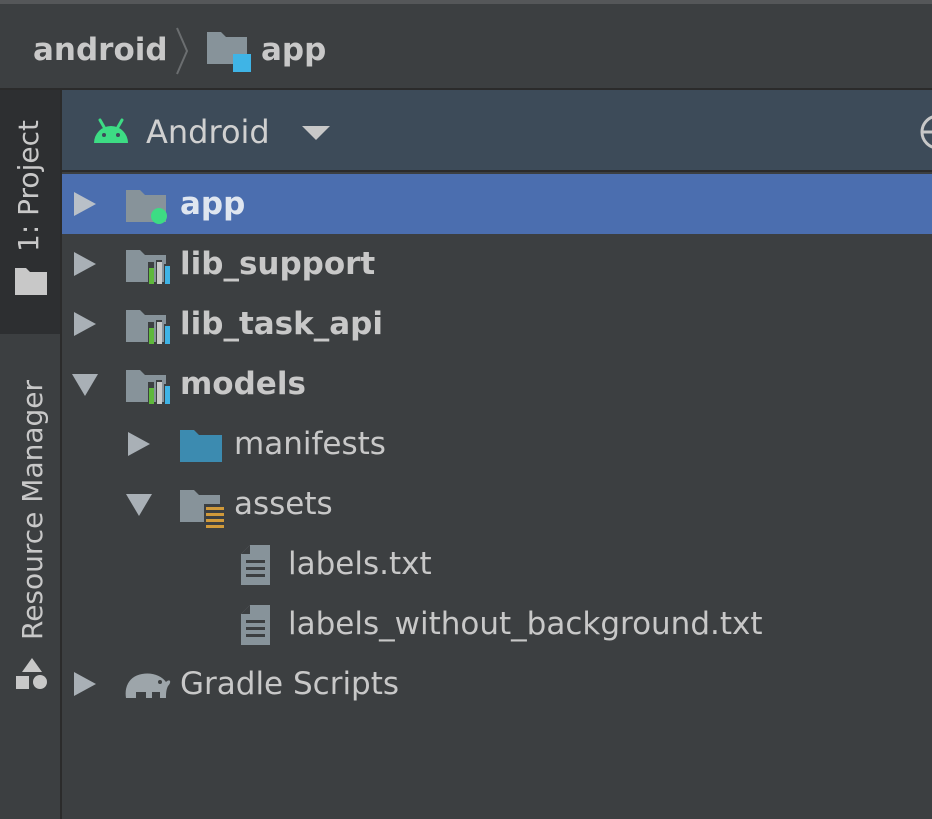  I want to click on tool-window-strip: 1: Project Resource Manager, so click(31, 454).